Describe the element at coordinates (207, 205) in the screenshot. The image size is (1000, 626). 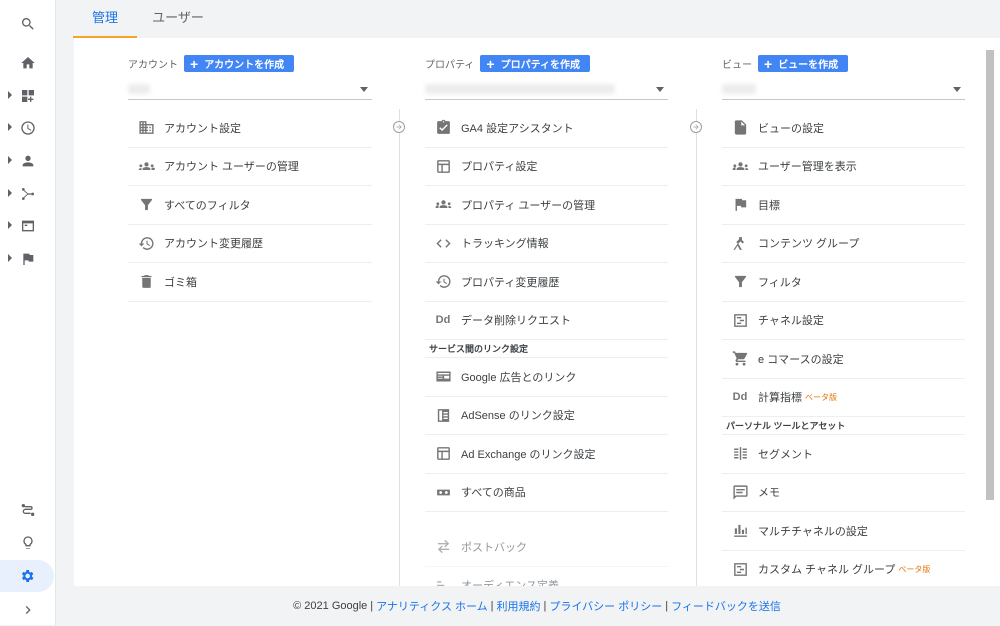
I see `menu-item-label: すべてのフィルタ` at that location.